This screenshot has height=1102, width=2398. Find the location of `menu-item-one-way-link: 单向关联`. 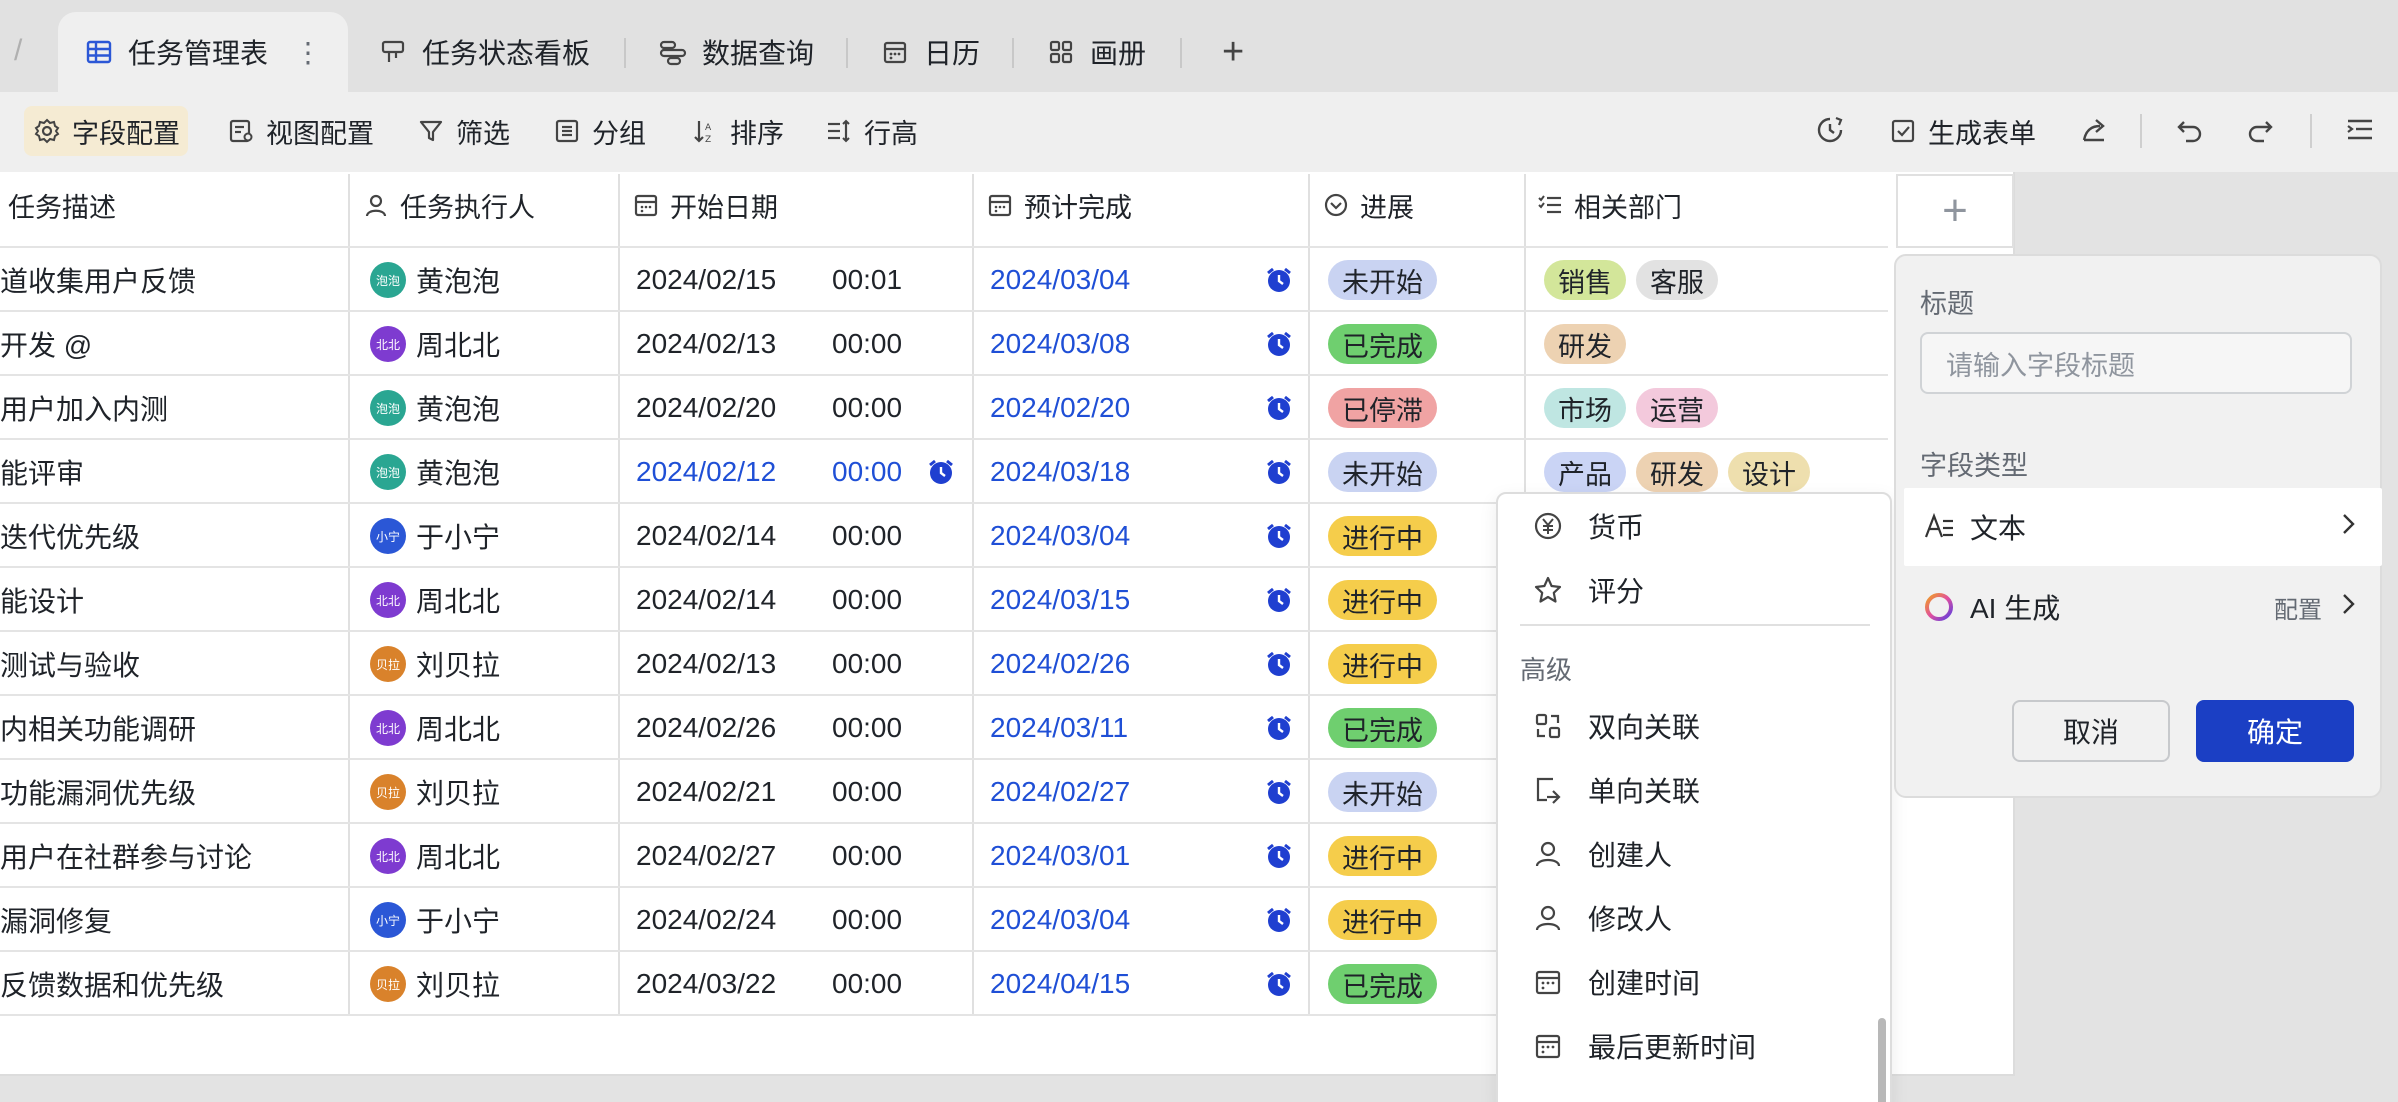

menu-item-one-way-link: 单向关联 is located at coordinates (1689, 790).